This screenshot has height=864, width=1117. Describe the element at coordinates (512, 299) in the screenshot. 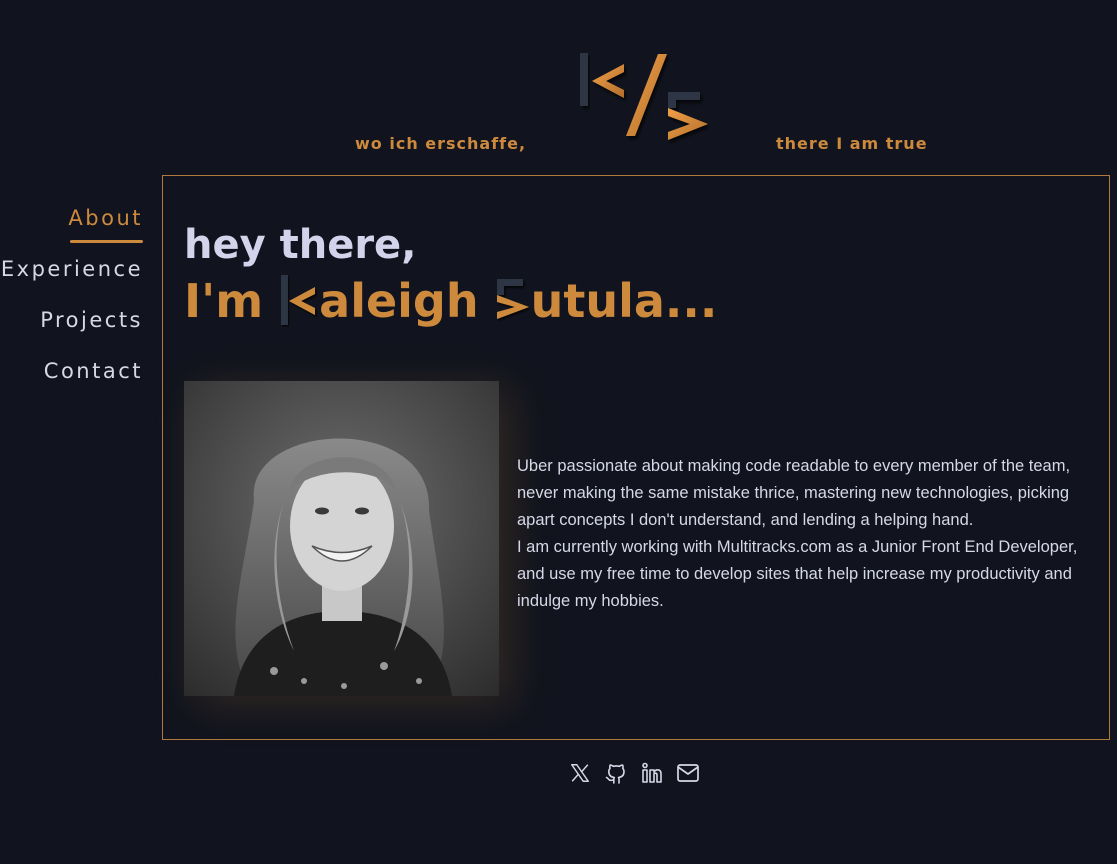

I see `s-glyph-icon` at that location.